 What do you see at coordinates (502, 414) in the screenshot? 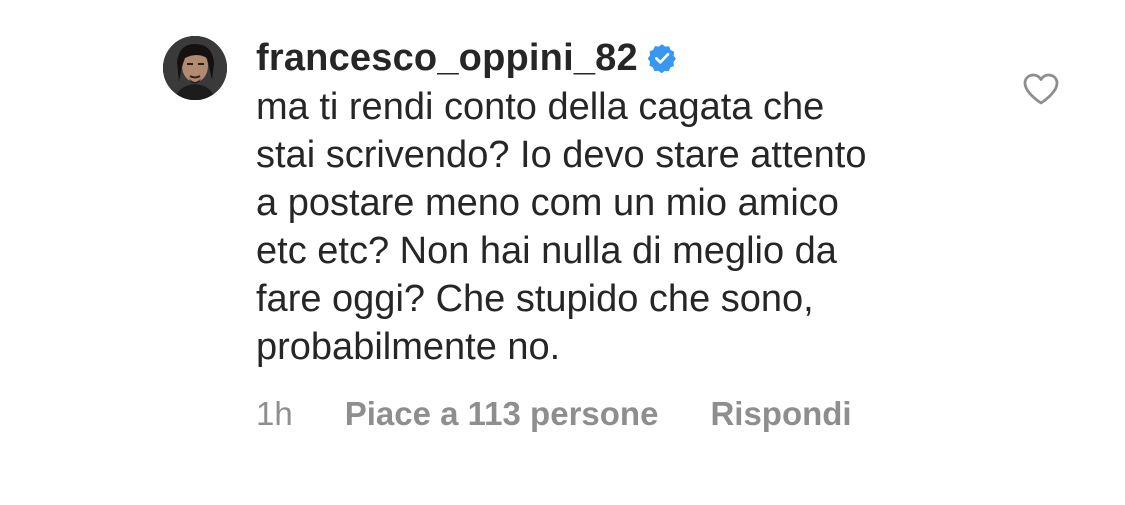
I see `likes-count-link: Piace a 113 persone` at bounding box center [502, 414].